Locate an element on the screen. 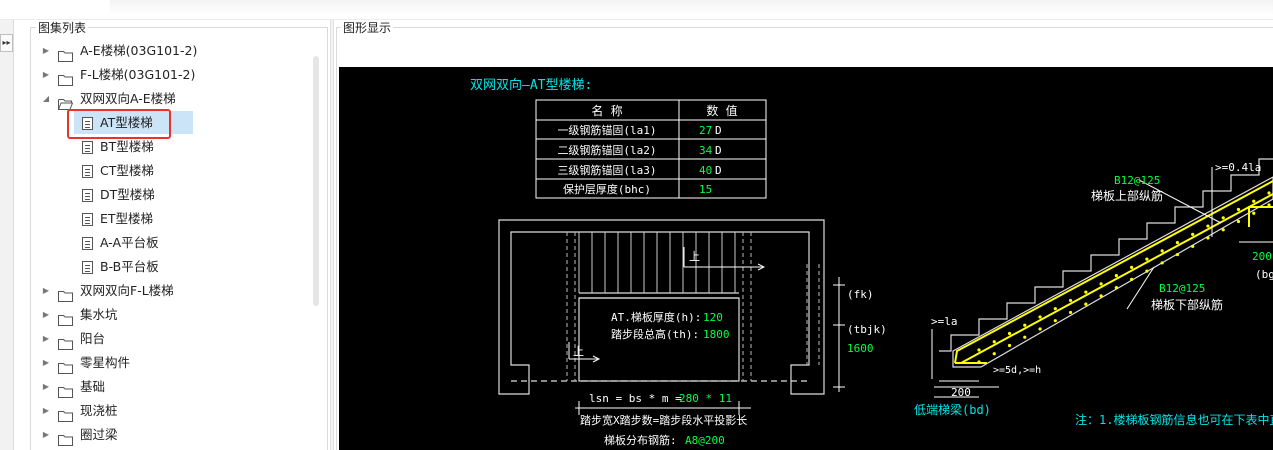 Image resolution: width=1273 pixels, height=450 pixels. table-row-value: 27 is located at coordinates (705, 130).